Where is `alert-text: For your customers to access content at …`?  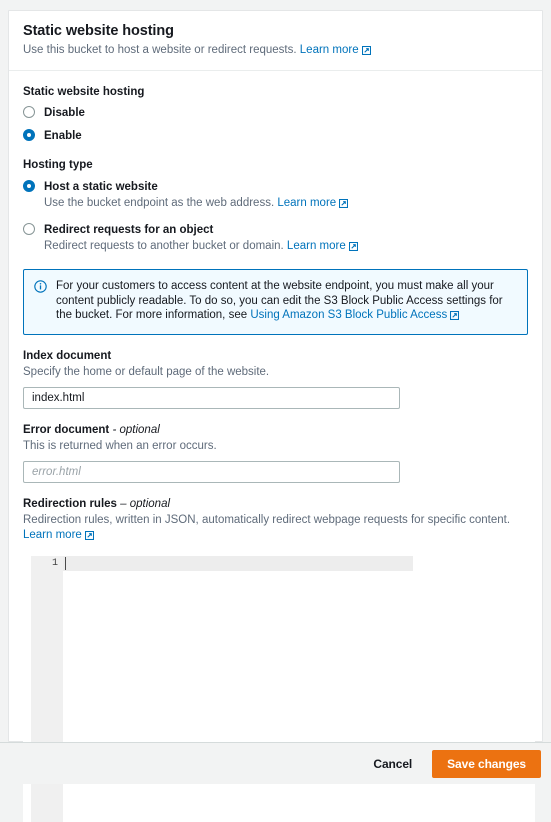
alert-text: For your customers to access content at … is located at coordinates (286, 302).